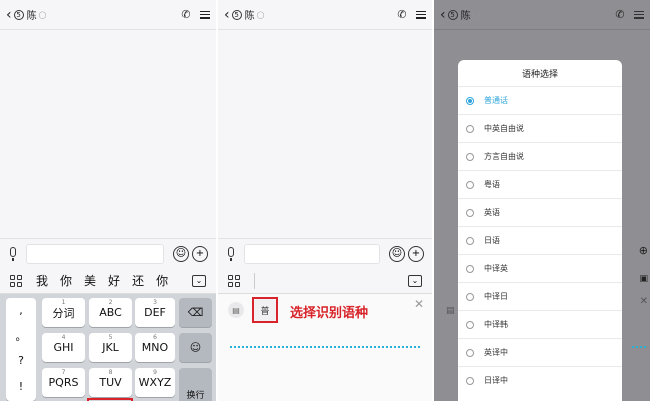 The width and height of the screenshot is (650, 401). I want to click on language-option: 中译日, so click(540, 296).